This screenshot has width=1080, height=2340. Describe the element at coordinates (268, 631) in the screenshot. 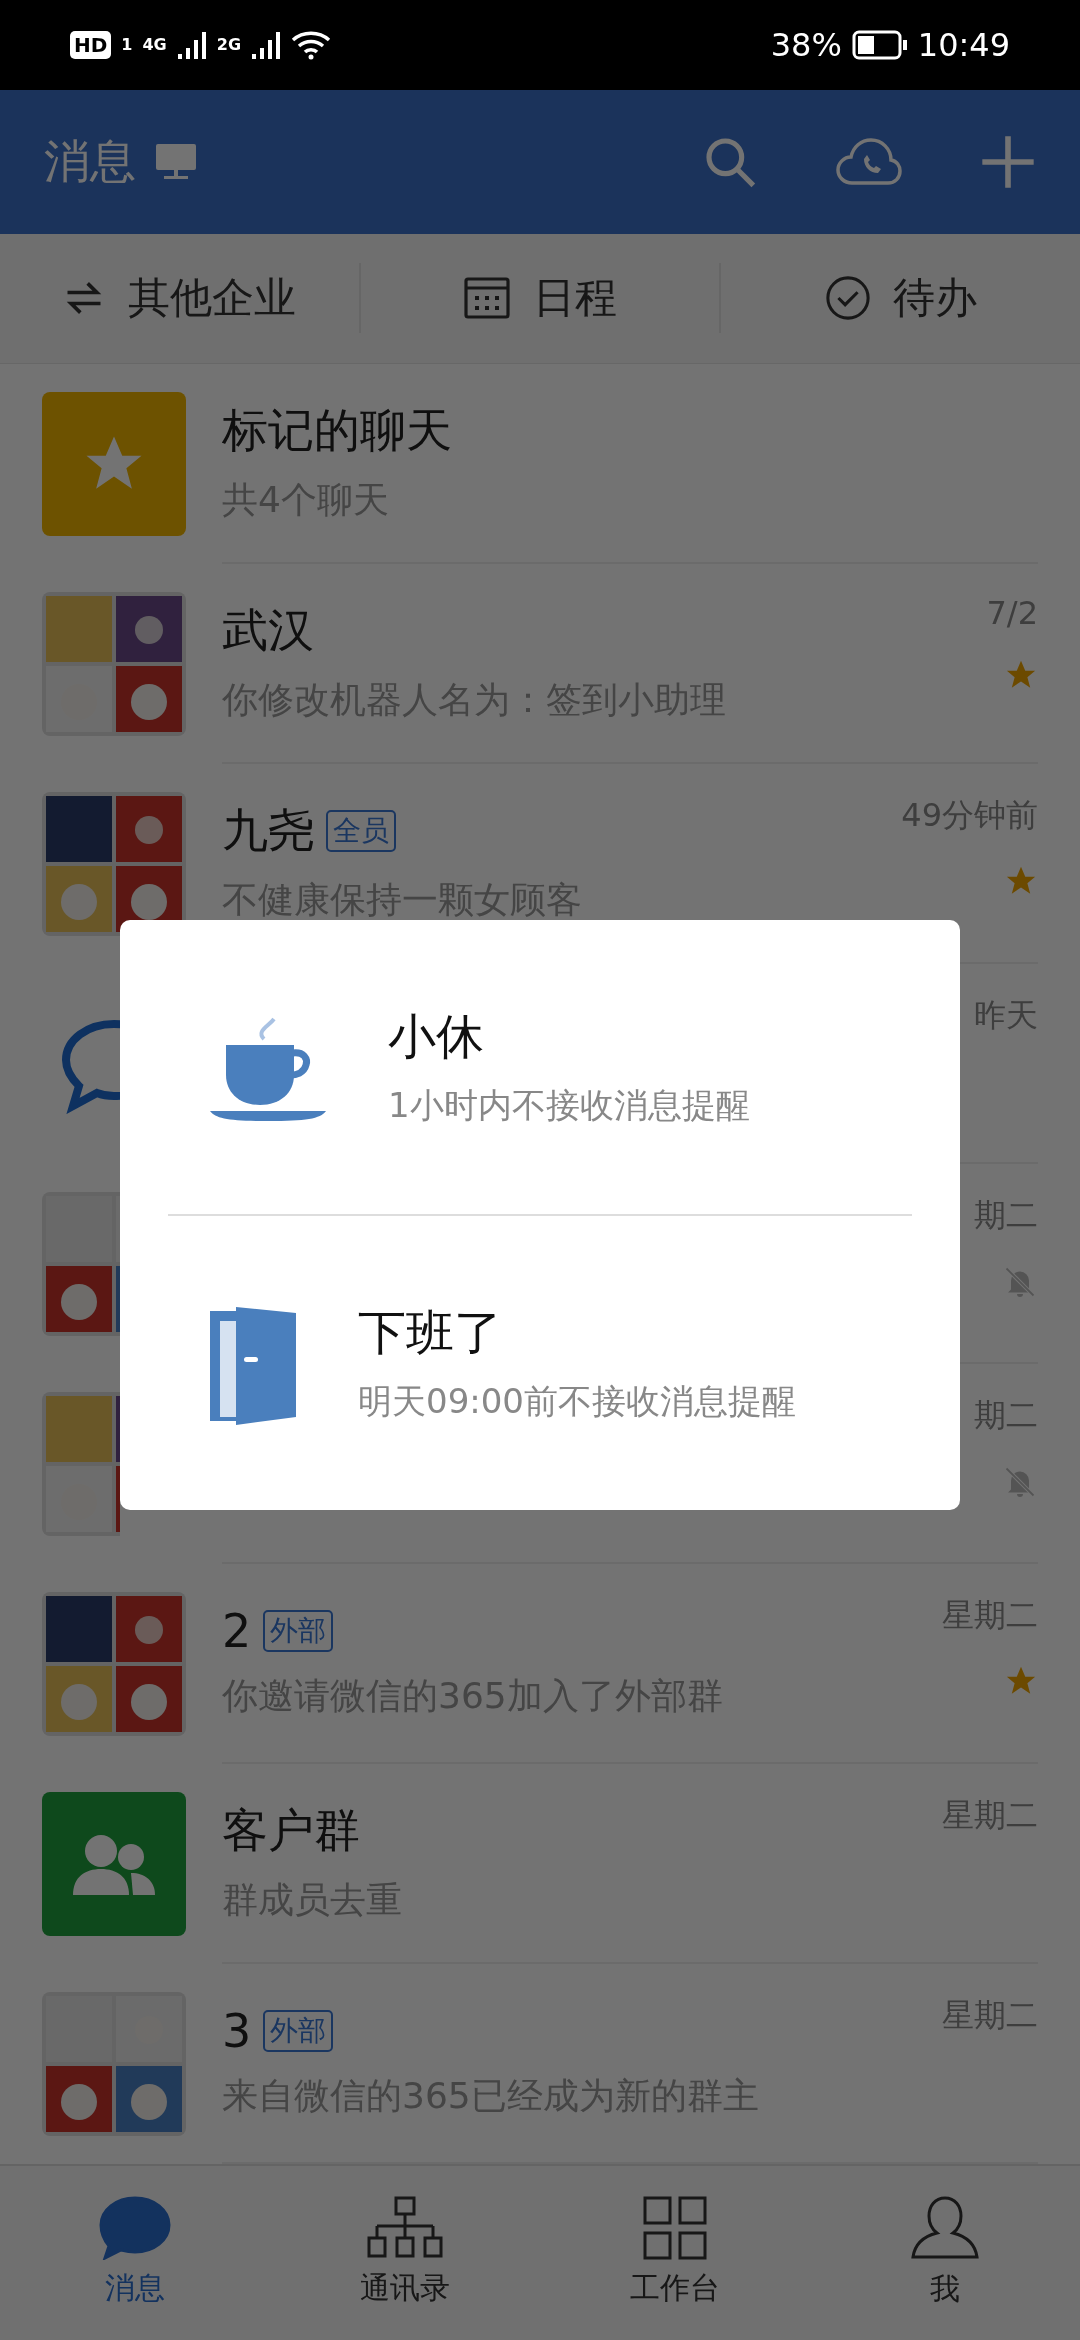

I see `chat-title: 武汉` at that location.